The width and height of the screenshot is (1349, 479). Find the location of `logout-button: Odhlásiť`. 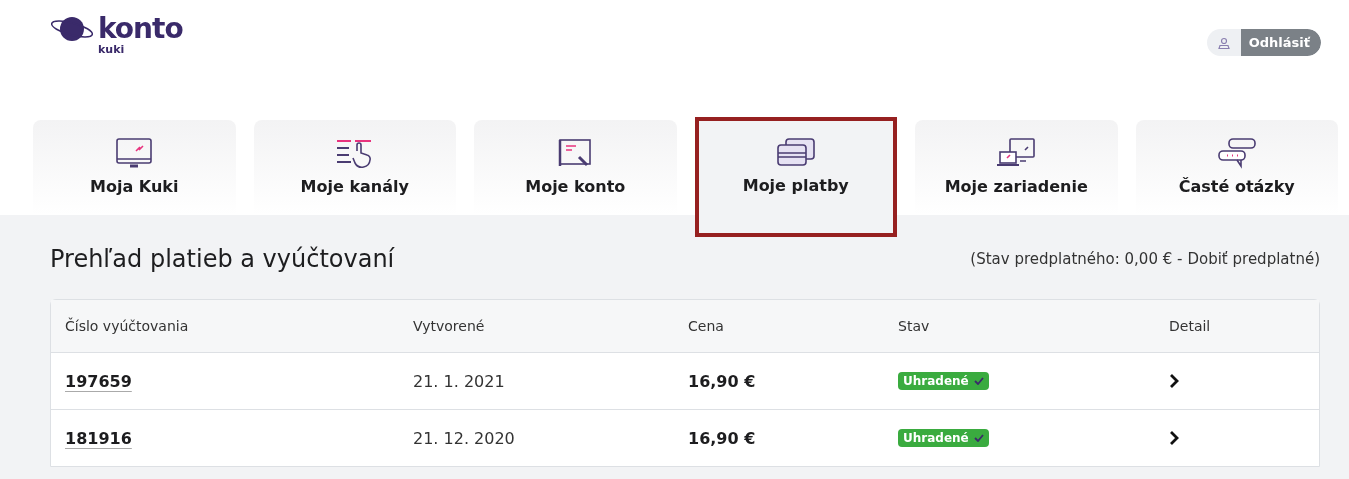

logout-button: Odhlásiť is located at coordinates (1263, 42).